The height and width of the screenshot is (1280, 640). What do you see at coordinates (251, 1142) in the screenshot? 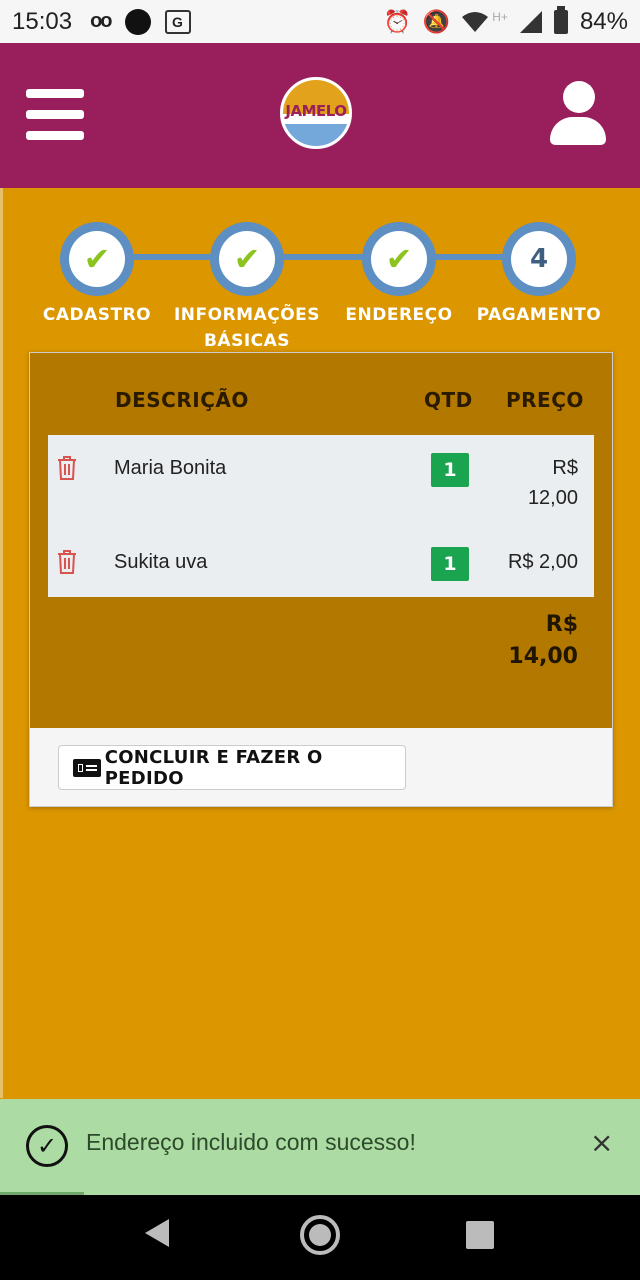
I see `toast-message: Endereço incluido com sucesso!` at bounding box center [251, 1142].